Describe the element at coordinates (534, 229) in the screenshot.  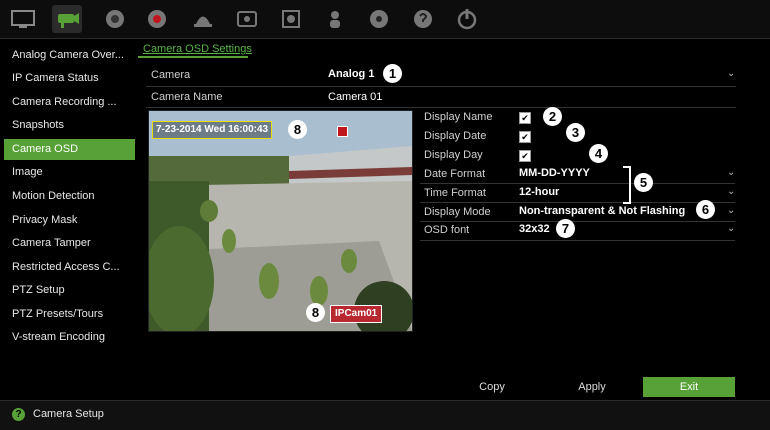
I see `osd-font-select: 32x32` at that location.